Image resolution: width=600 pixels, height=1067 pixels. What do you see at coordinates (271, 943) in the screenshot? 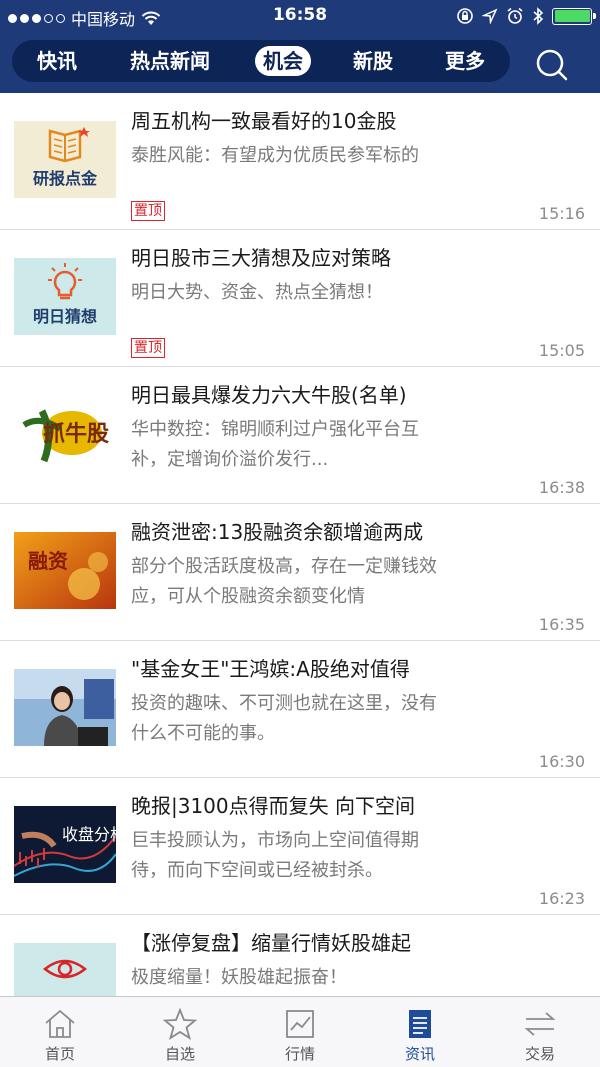
I see `news-title: 【涨停复盘】缩量行情妖股雄起` at bounding box center [271, 943].